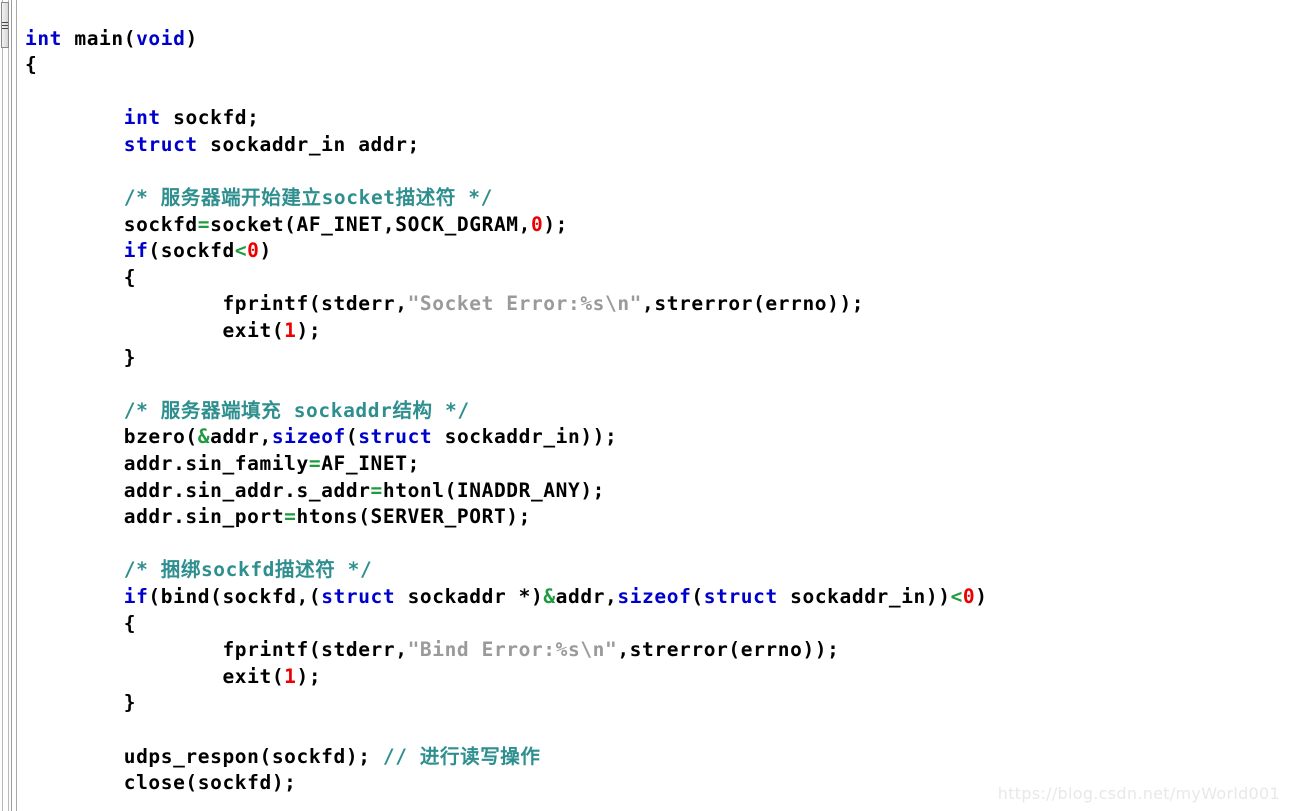 Image resolution: width=1289 pixels, height=811 pixels. What do you see at coordinates (956, 596) in the screenshot?
I see `code-token-op: <` at bounding box center [956, 596].